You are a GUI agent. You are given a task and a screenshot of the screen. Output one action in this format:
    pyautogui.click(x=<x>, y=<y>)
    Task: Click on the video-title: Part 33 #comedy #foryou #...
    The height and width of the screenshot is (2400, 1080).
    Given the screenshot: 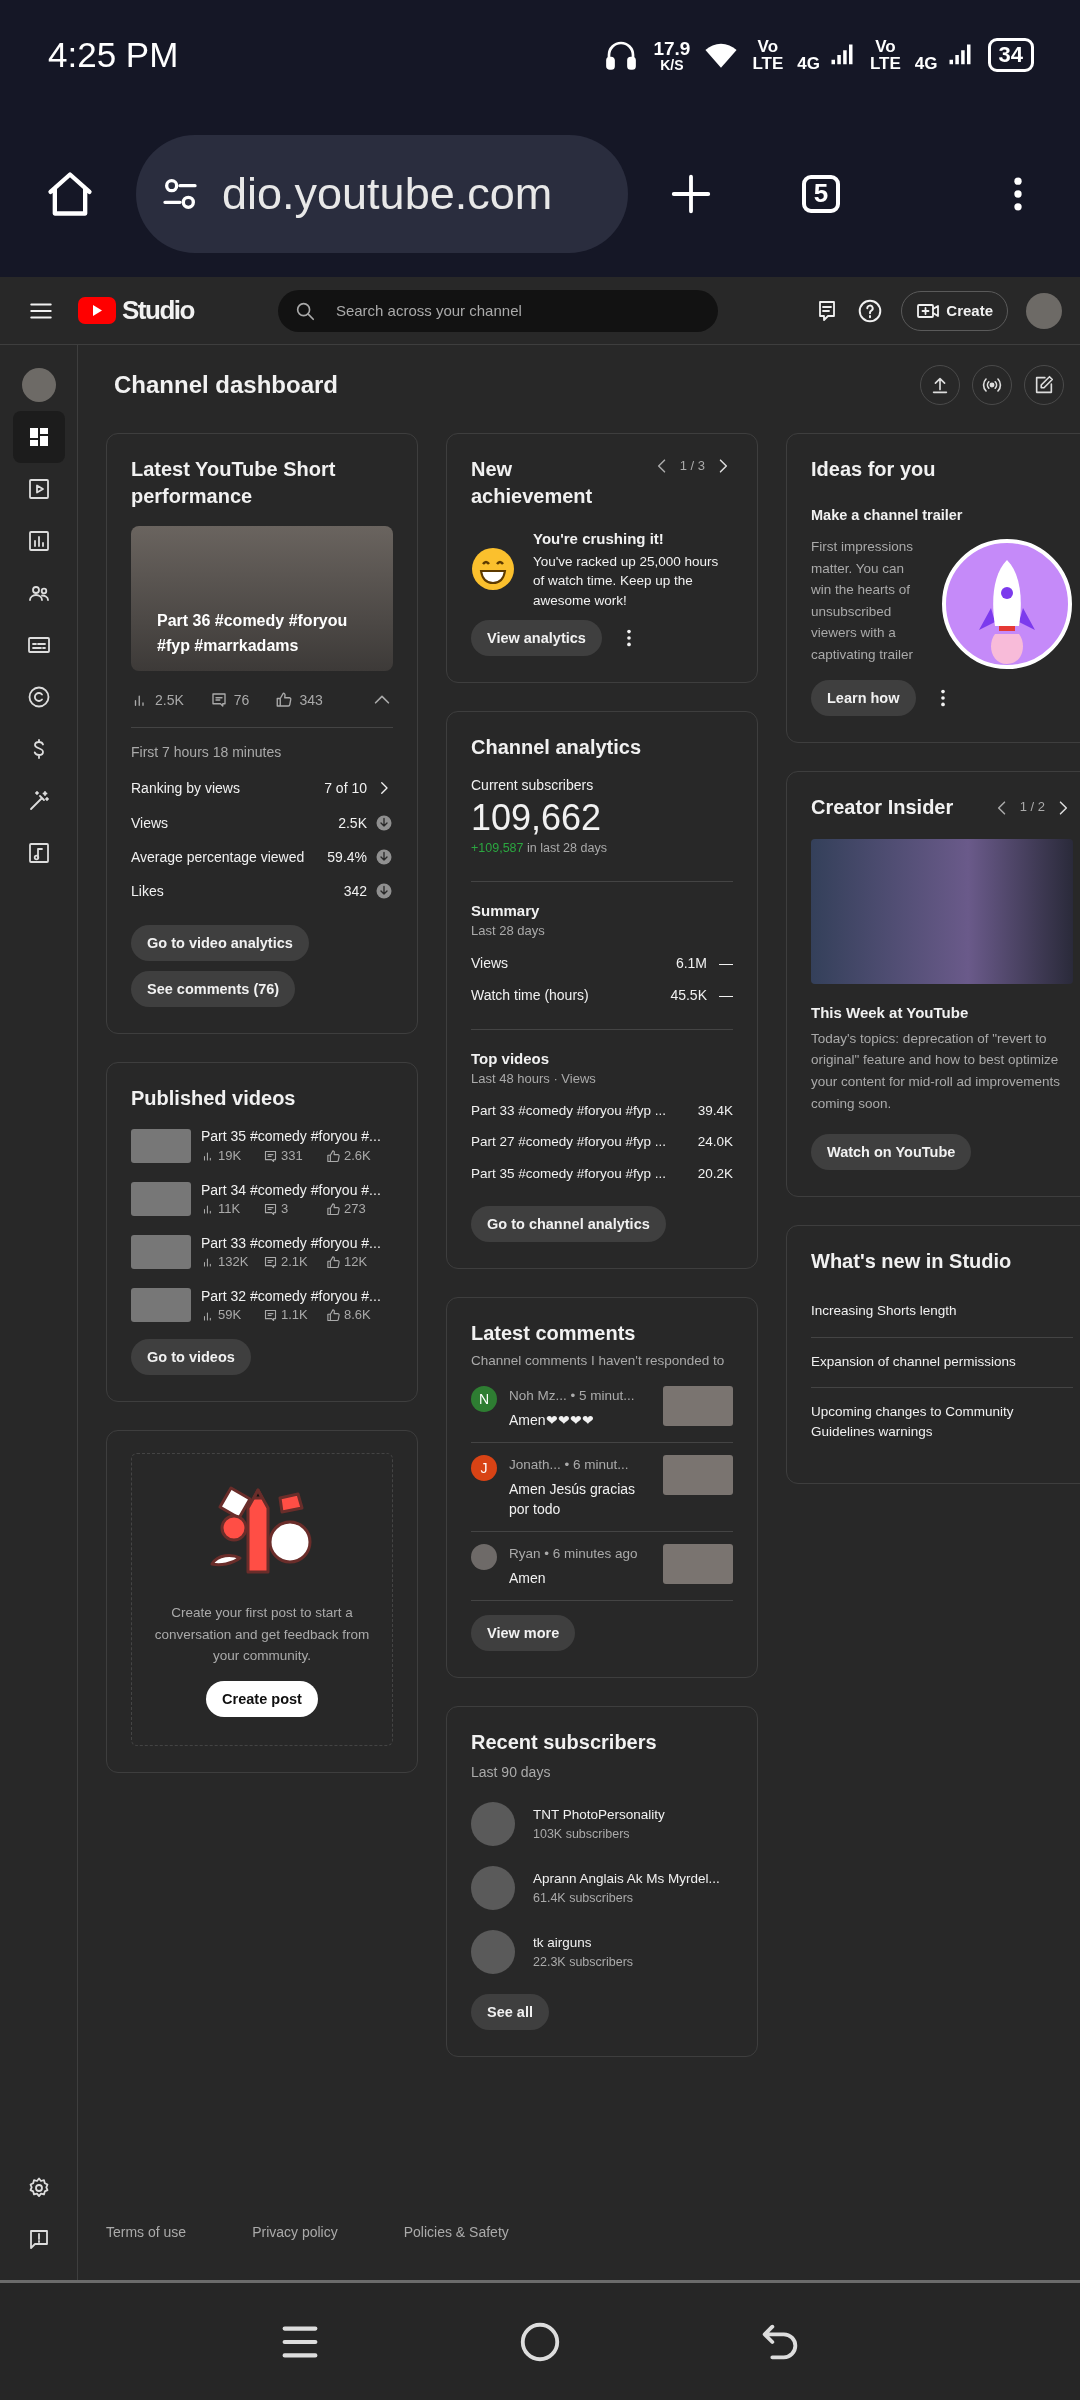 What is the action you would take?
    pyautogui.click(x=293, y=1243)
    